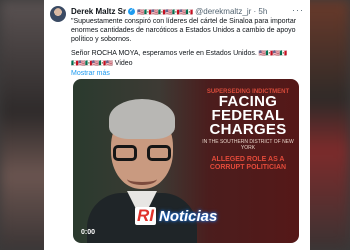 The image size is (350, 250). What do you see at coordinates (142, 179) in the screenshot?
I see `smile-shape` at bounding box center [142, 179].